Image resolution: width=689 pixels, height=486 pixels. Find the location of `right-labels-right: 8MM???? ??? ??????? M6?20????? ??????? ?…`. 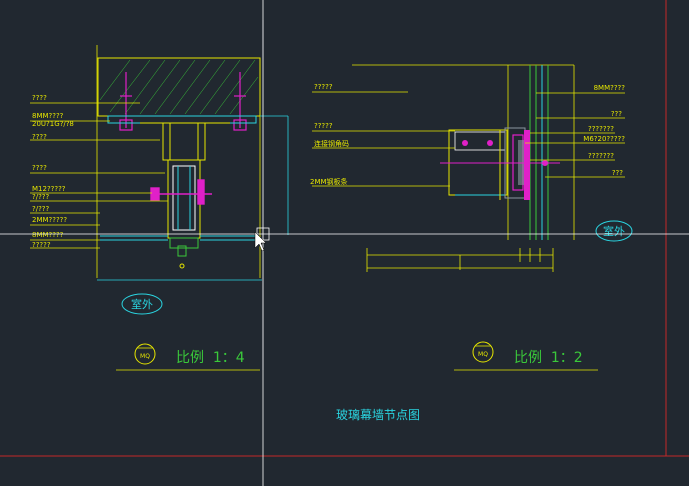

right-labels-right: 8MM???? ??? ??????? M6?20????? ??????? ?… is located at coordinates (604, 130).